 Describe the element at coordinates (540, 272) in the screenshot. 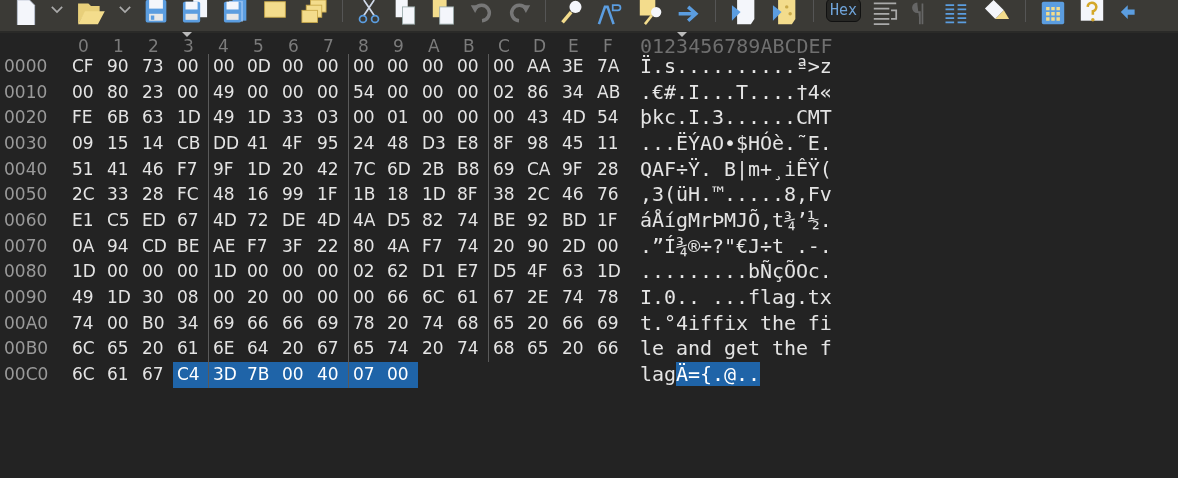

I see `hex-byte-cell: 4F` at that location.